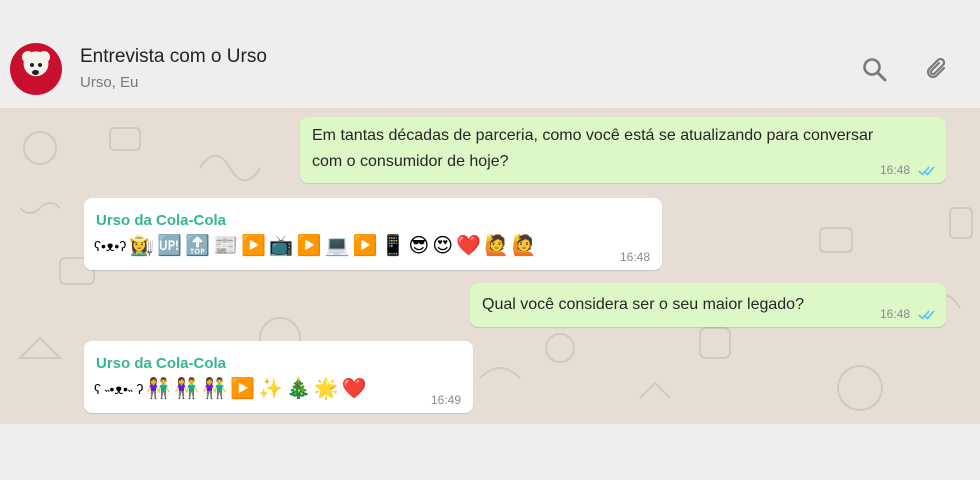 The height and width of the screenshot is (480, 980). Describe the element at coordinates (119, 389) in the screenshot. I see `kaomoji-text: ʕ ˵•ᴥ•˵ ʔ` at that location.